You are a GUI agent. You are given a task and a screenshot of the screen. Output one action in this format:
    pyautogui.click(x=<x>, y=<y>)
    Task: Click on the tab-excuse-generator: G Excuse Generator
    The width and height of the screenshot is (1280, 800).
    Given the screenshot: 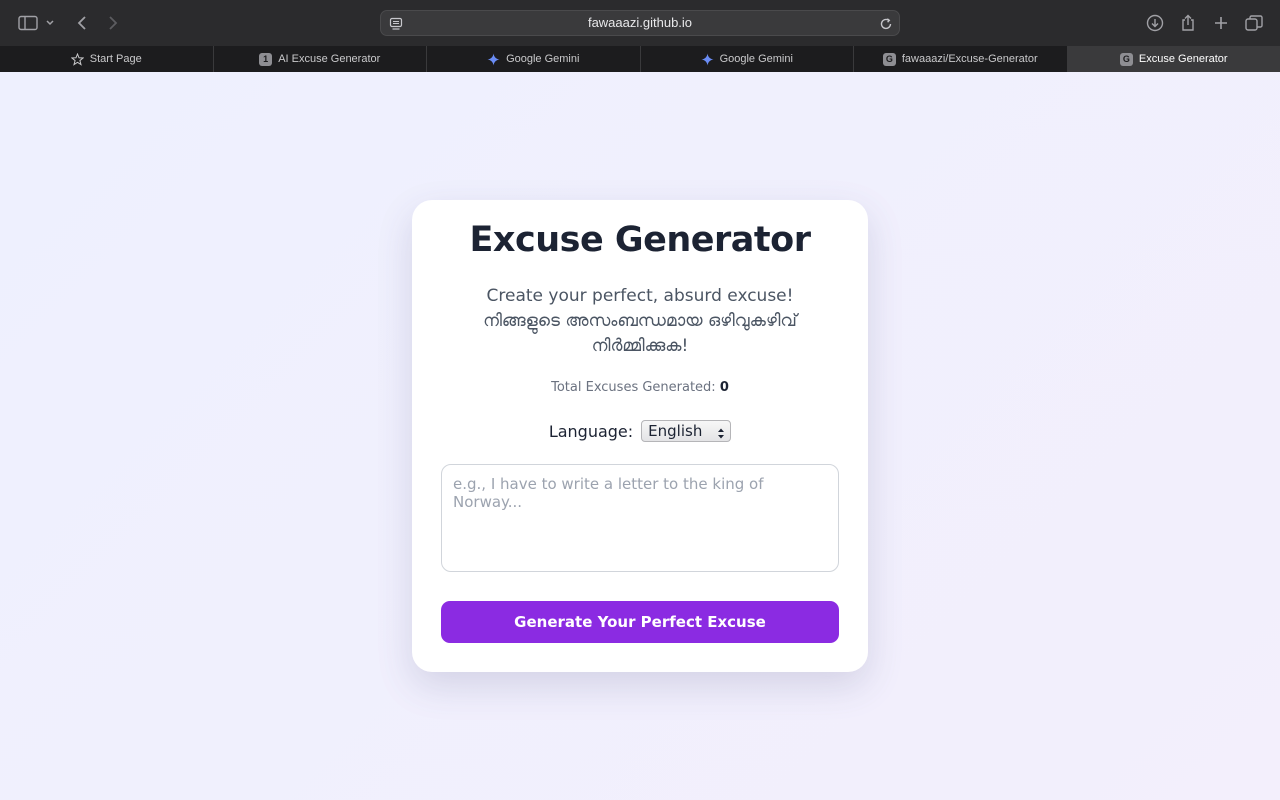 What is the action you would take?
    pyautogui.click(x=1173, y=59)
    